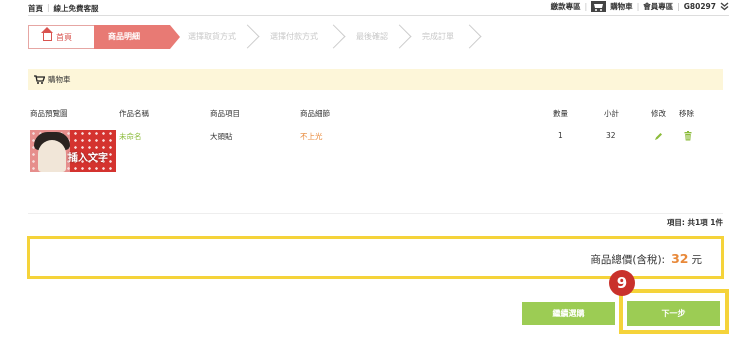 The width and height of the screenshot is (751, 348). Describe the element at coordinates (694, 222) in the screenshot. I see `item-summary: 項目: 共1項 1件` at that location.